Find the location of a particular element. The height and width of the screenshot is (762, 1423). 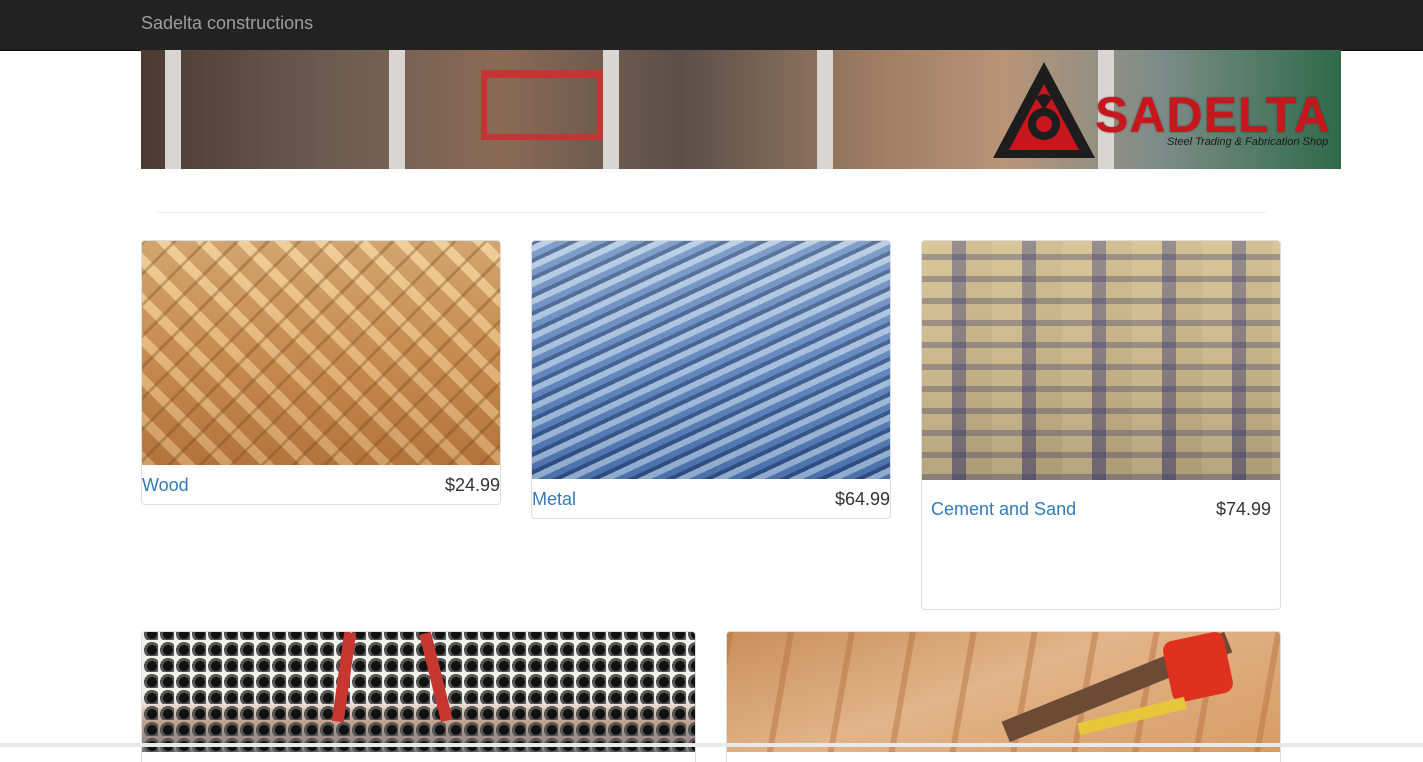

steel-pipes-crane-image is located at coordinates (418, 692).